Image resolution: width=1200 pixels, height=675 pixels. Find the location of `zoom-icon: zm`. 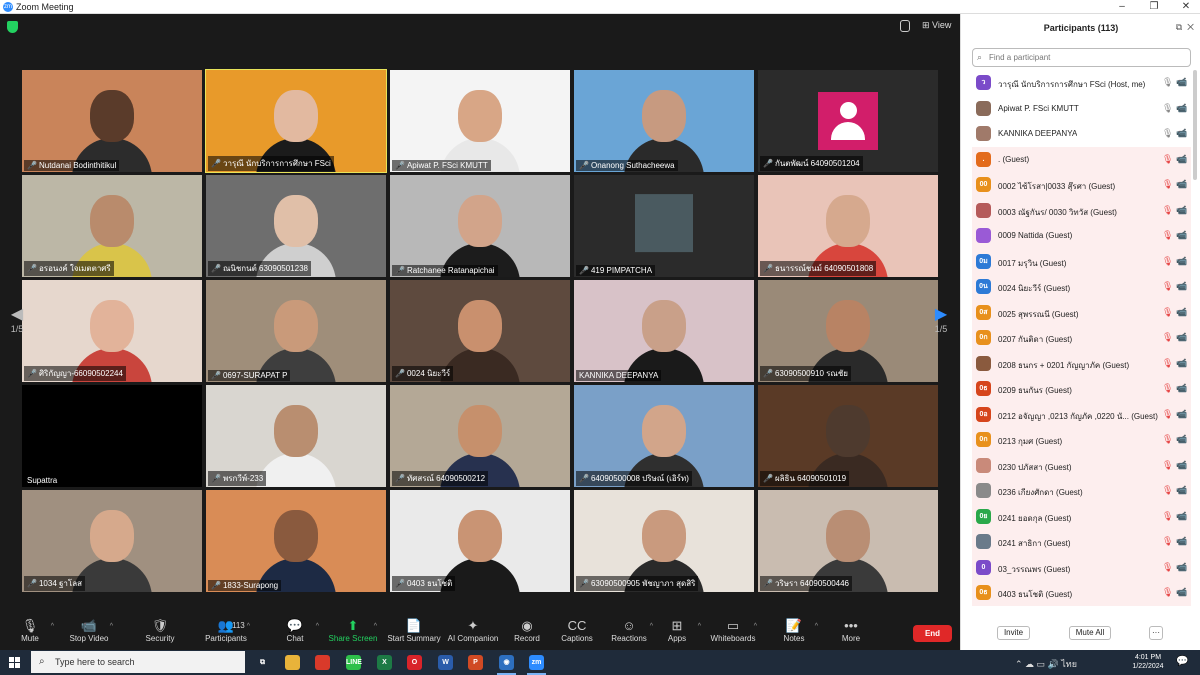

zoom-icon: zm is located at coordinates (536, 665).